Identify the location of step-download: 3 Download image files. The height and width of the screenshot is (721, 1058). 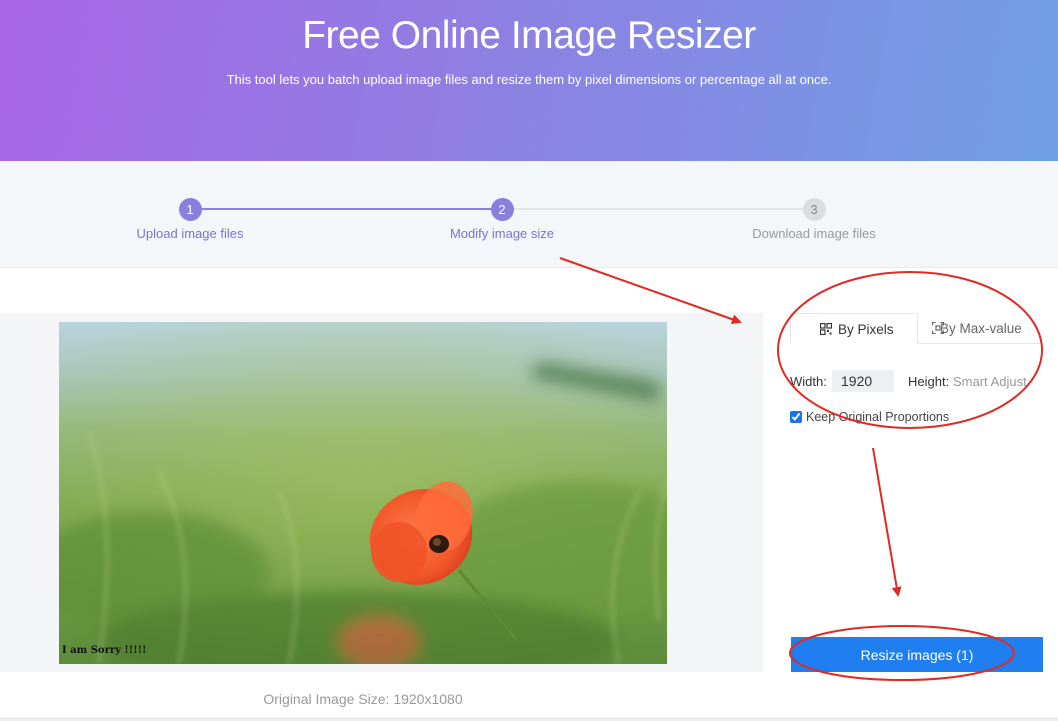
(814, 219).